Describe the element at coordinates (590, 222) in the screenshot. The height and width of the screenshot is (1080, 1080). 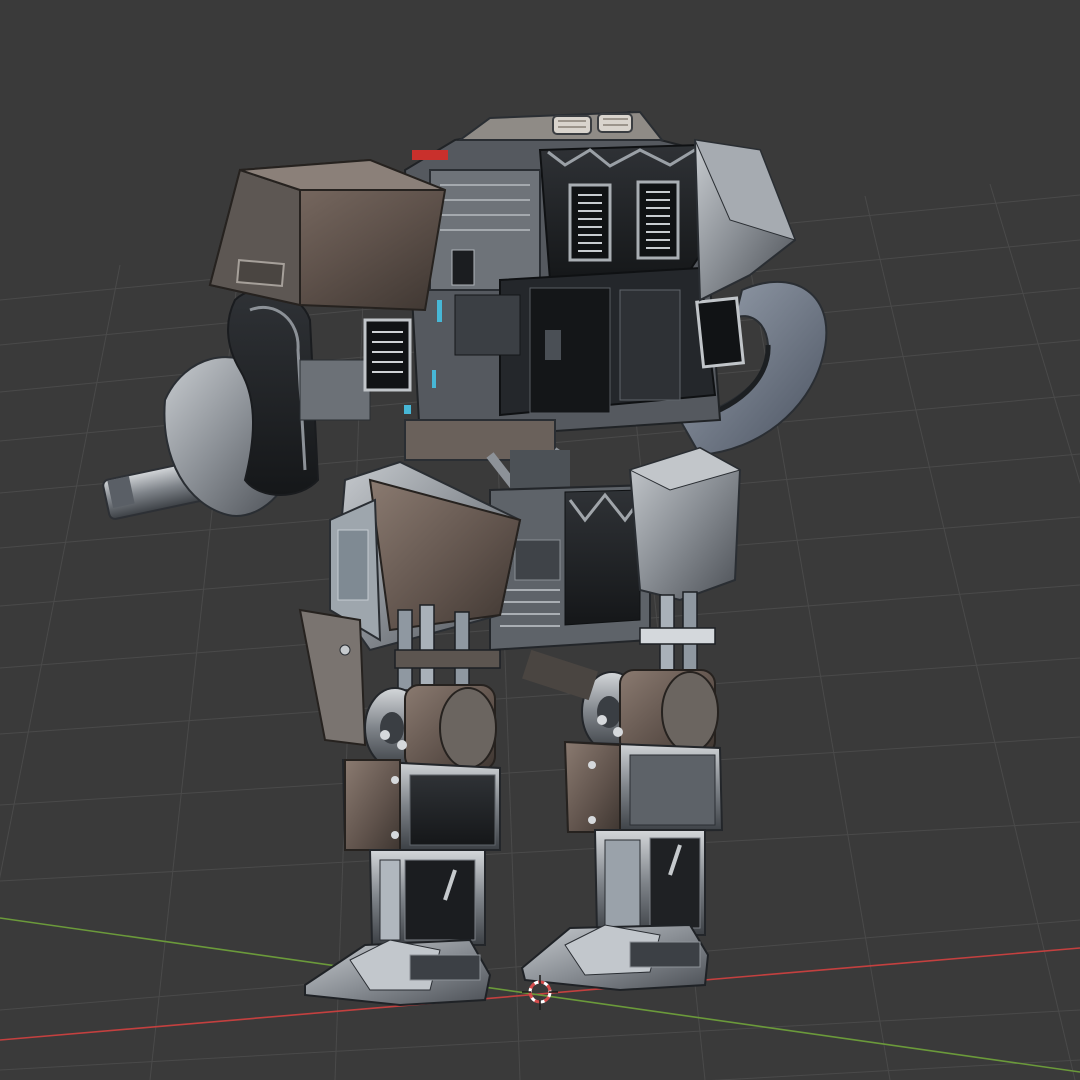
I see `chest-vent-left` at that location.